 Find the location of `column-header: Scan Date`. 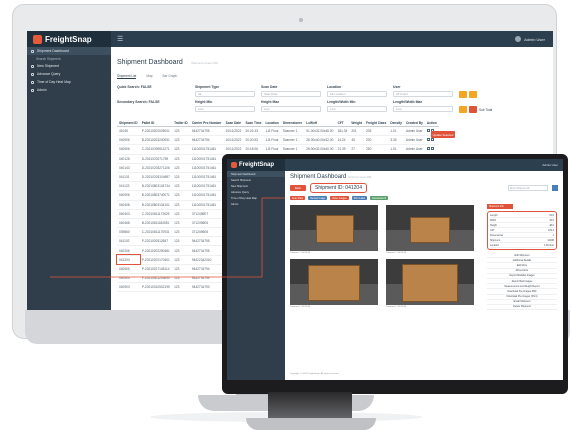

column-header: Scan Date is located at coordinates (233, 123).